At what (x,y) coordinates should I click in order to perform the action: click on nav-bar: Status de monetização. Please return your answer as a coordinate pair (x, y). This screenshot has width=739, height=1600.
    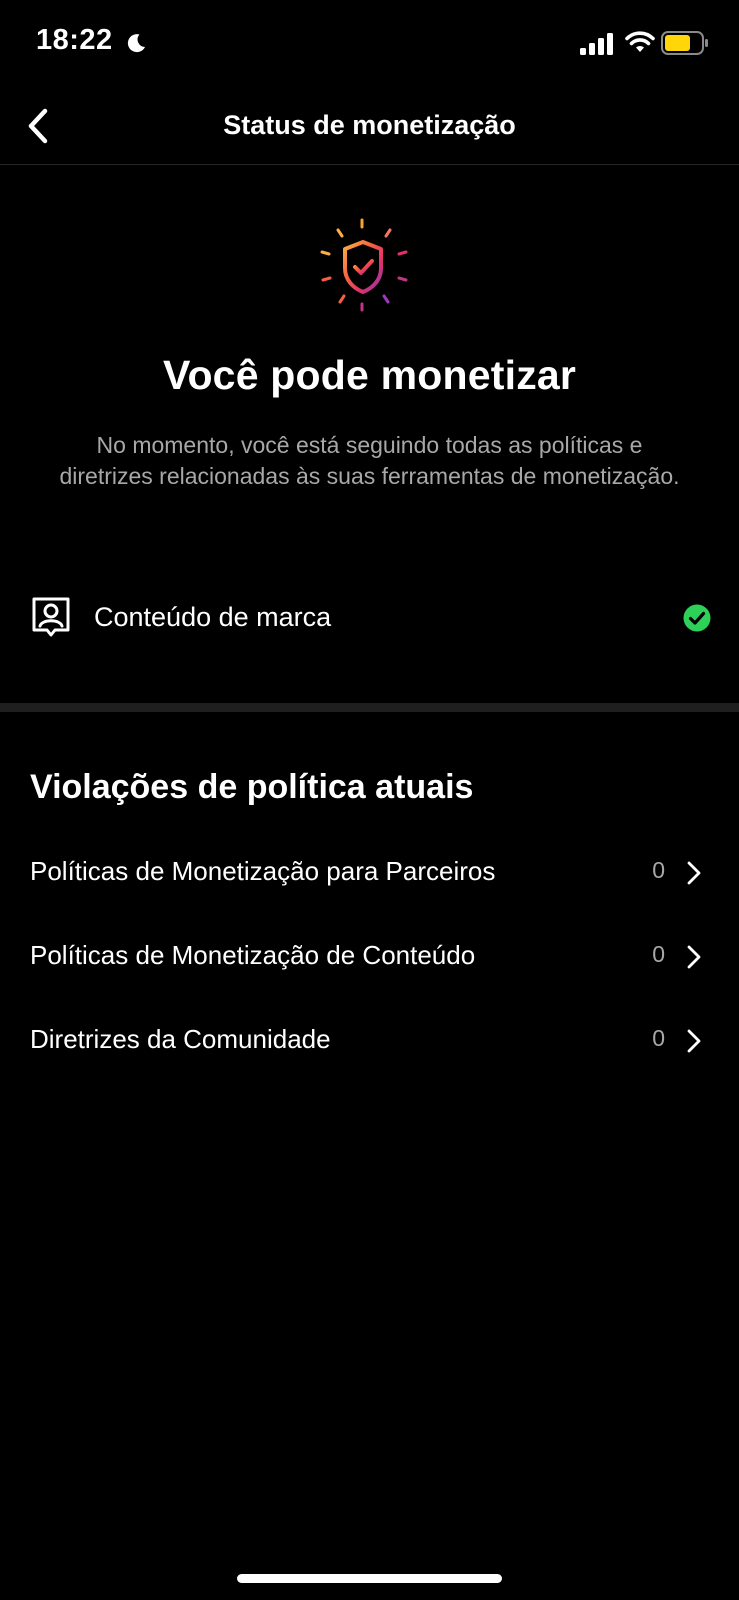
    Looking at the image, I should click on (369, 127).